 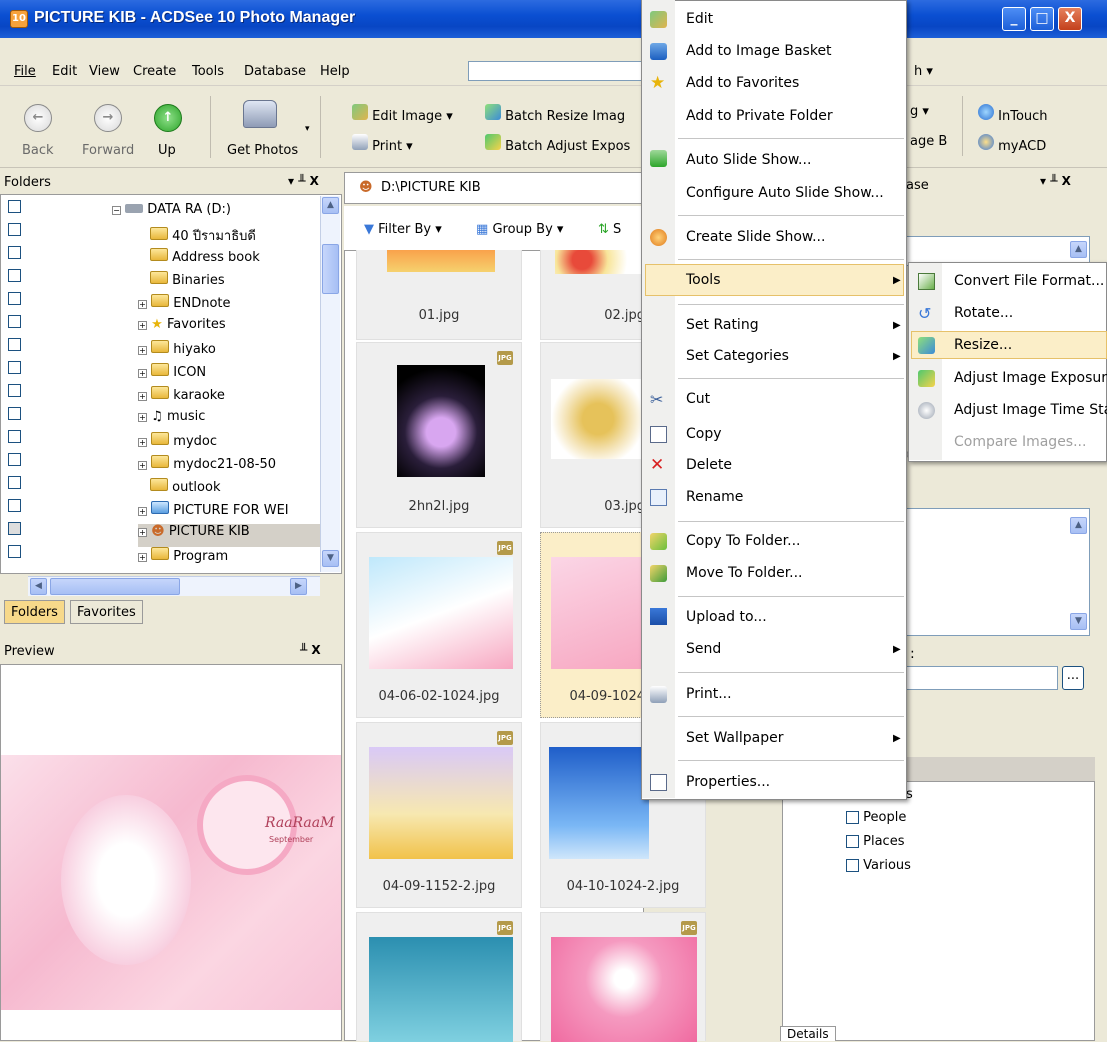 I want to click on toolbar-right-age: age B, so click(x=928, y=141).